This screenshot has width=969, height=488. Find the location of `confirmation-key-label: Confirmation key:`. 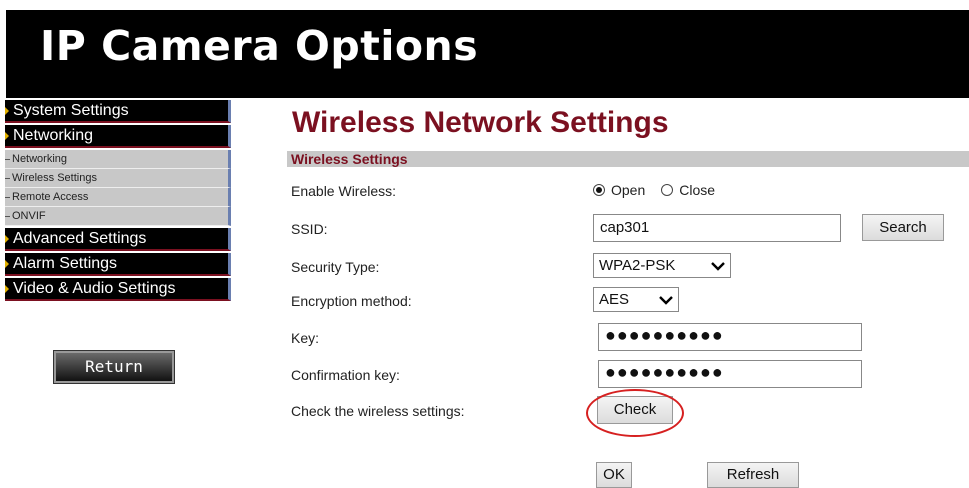

confirmation-key-label: Confirmation key: is located at coordinates (345, 375).